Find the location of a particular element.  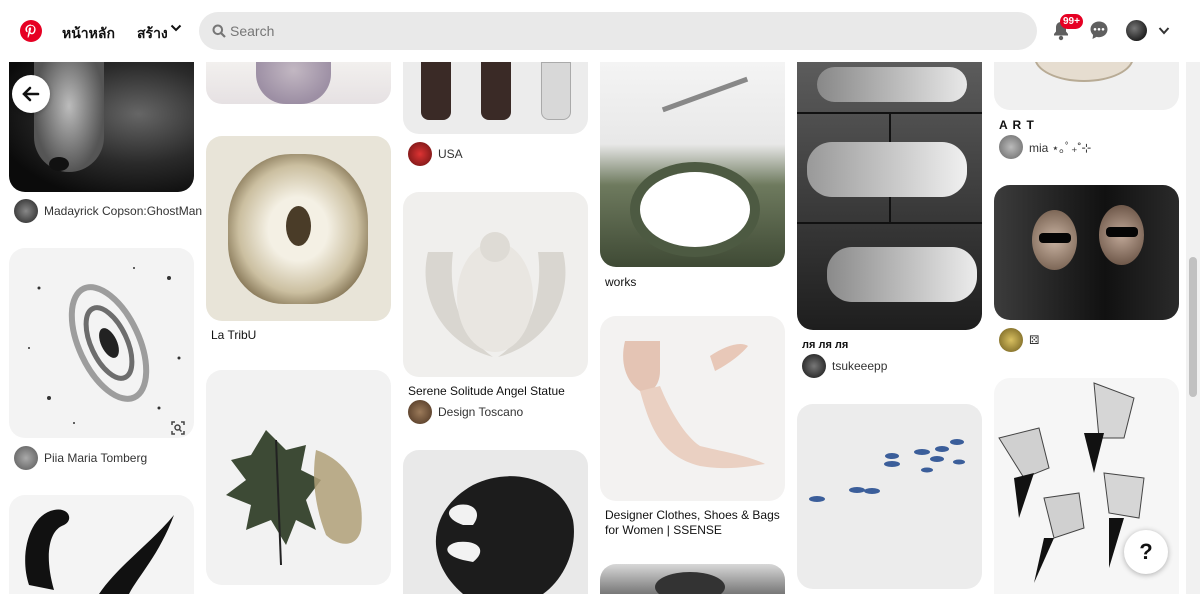

pin-image-galaxy is located at coordinates (101, 343).